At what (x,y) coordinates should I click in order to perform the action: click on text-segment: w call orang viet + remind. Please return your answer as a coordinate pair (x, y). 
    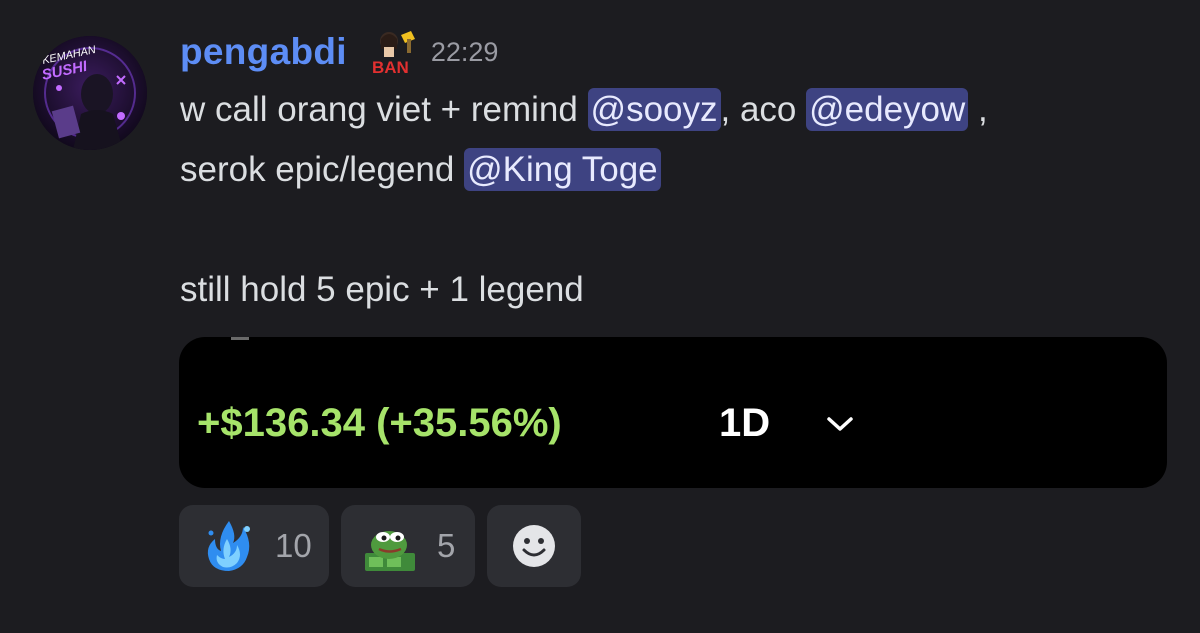
    Looking at the image, I should click on (384, 109).